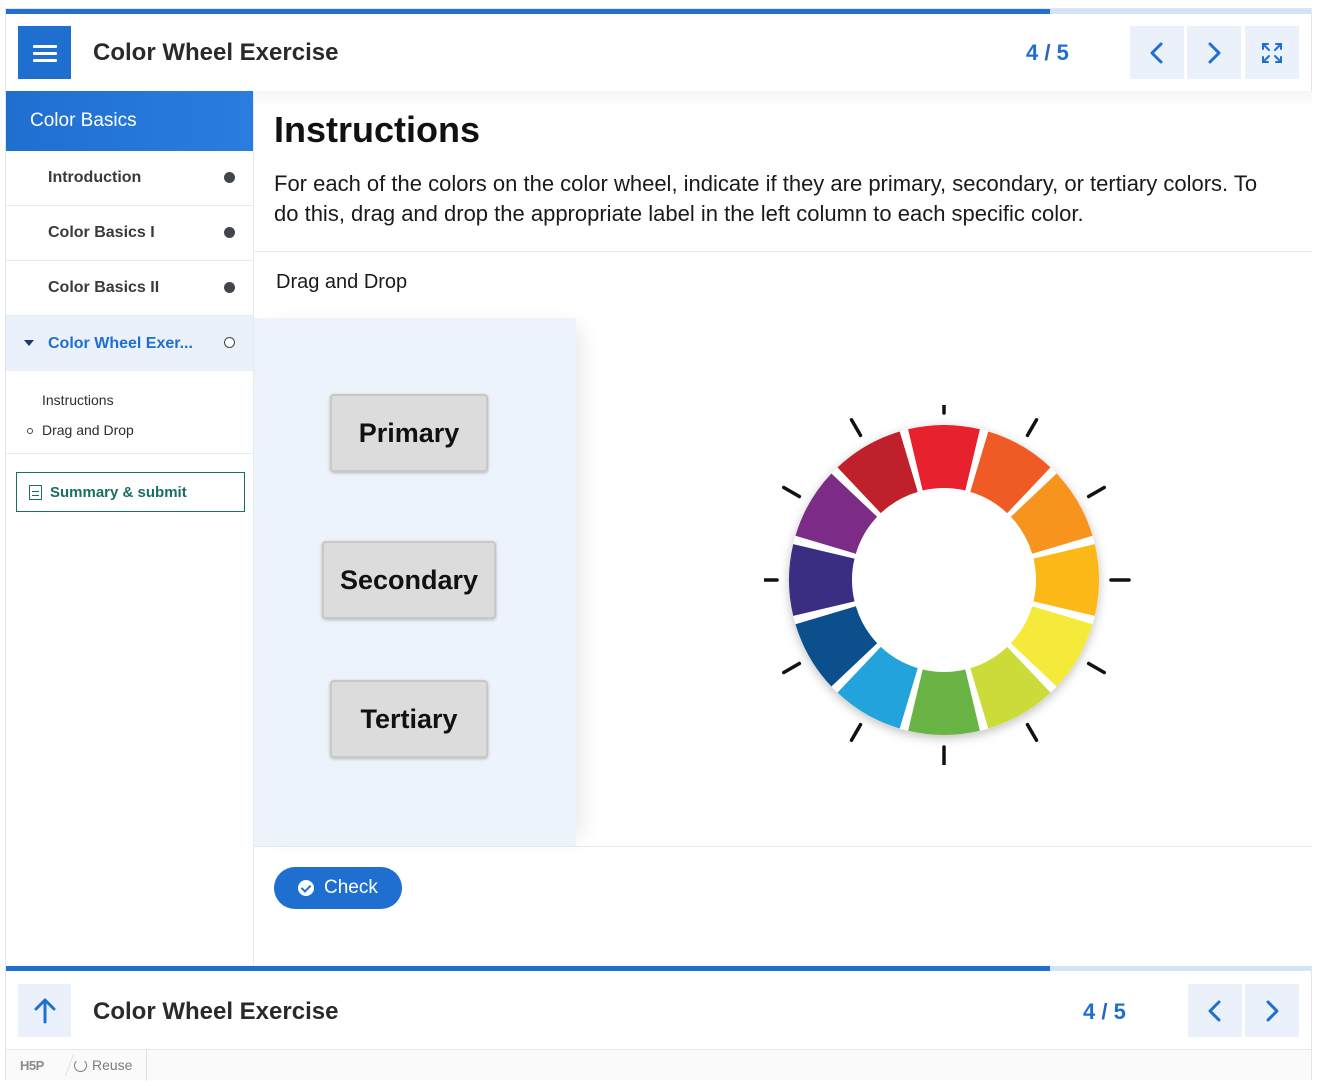 This screenshot has height=1086, width=1325. Describe the element at coordinates (658, 1065) in the screenshot. I see `h5p-toolbar: H5P Reuse` at that location.